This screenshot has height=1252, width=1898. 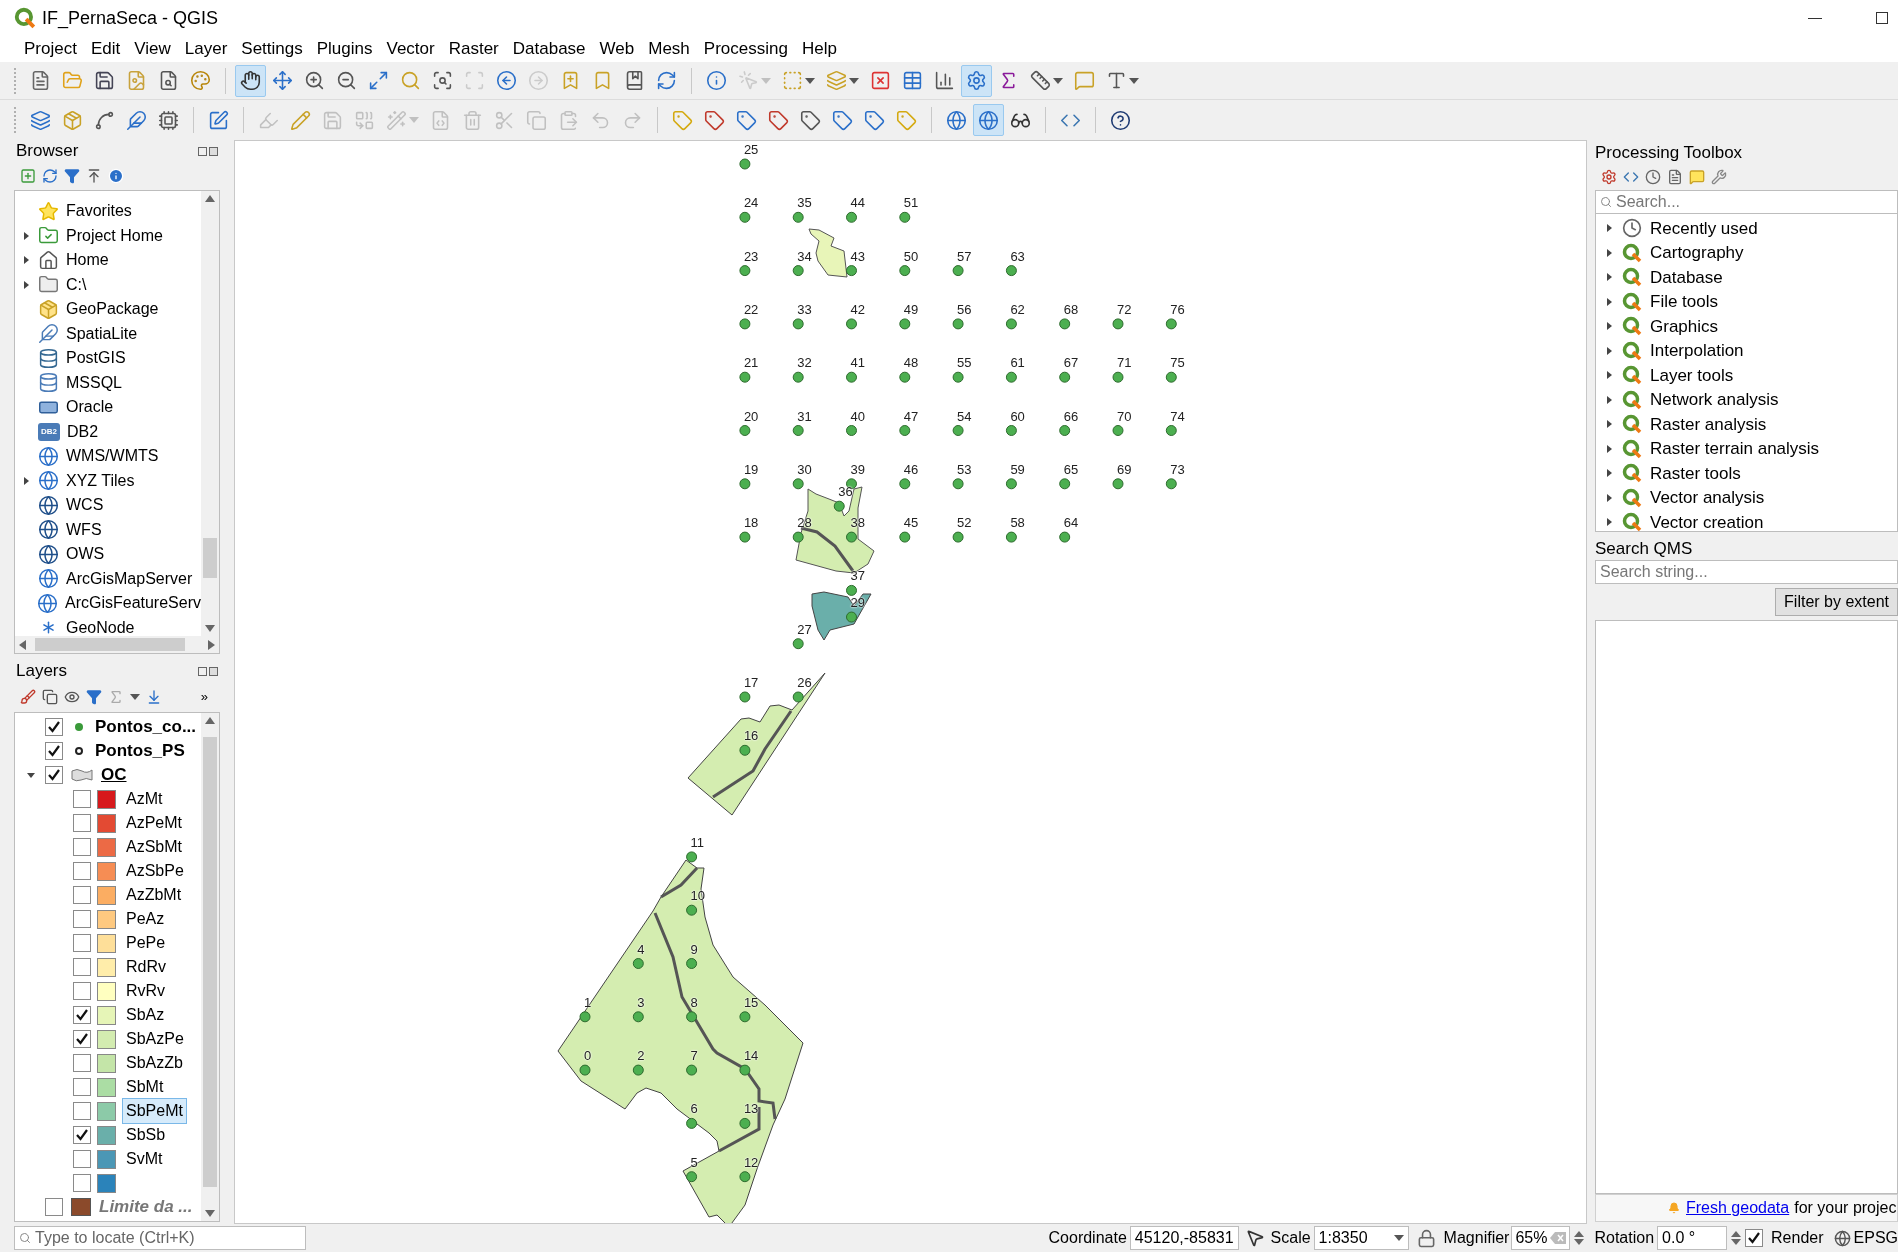 I want to click on class-label: PeAz, so click(x=145, y=919).